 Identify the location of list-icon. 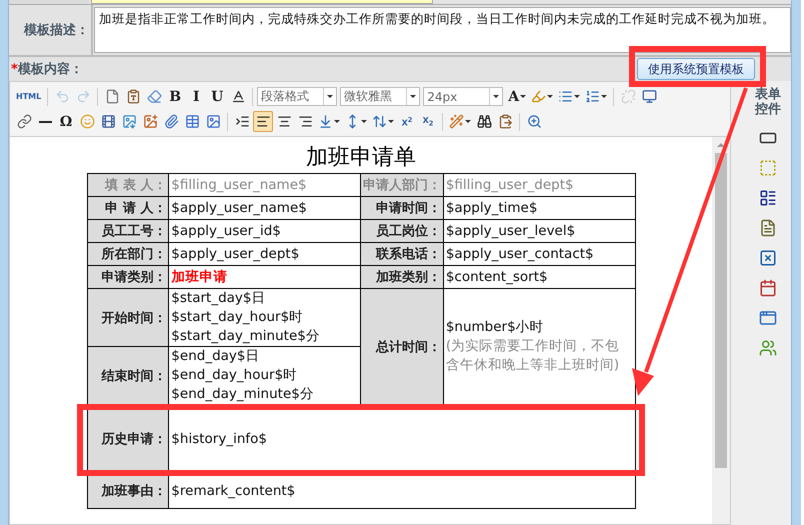
(768, 198).